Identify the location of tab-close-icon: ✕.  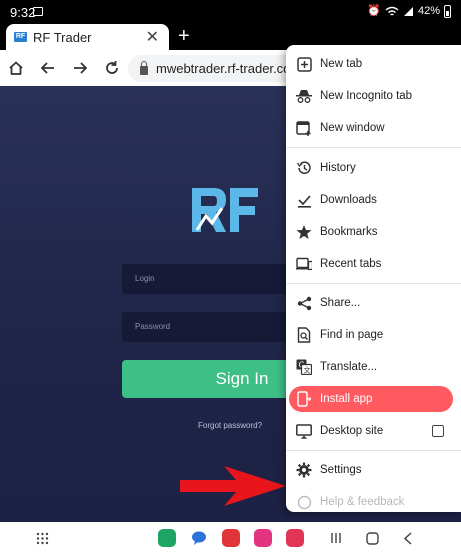
(152, 37).